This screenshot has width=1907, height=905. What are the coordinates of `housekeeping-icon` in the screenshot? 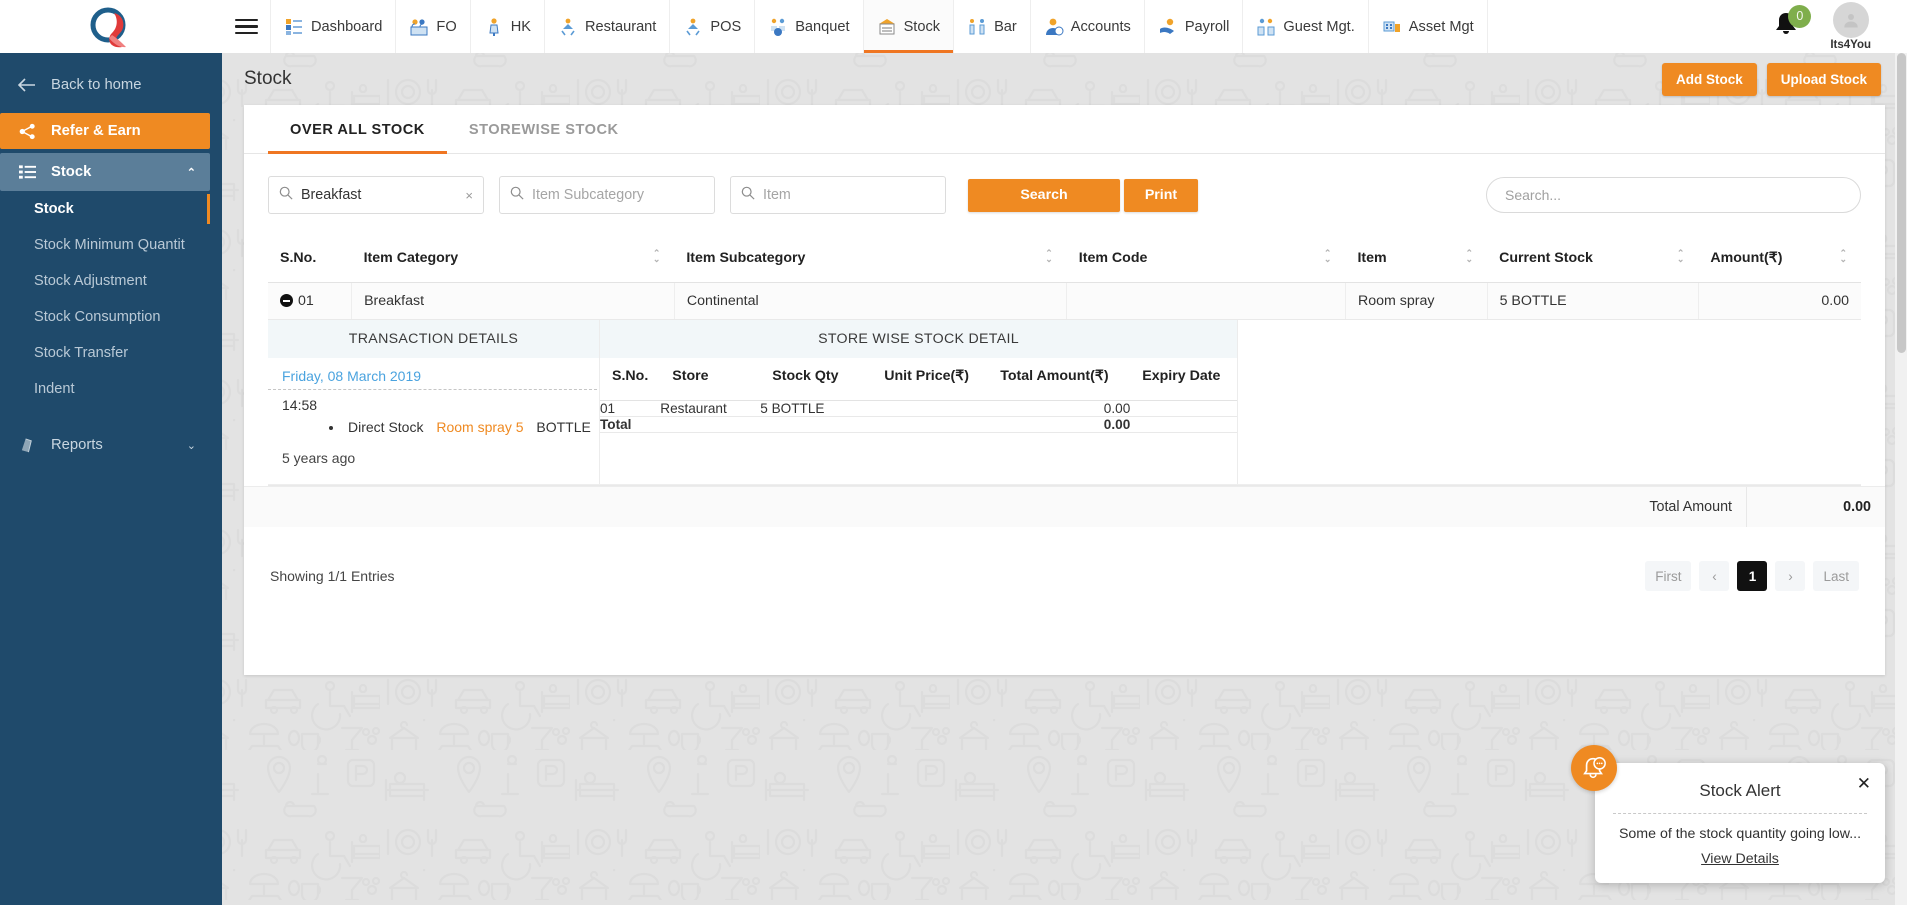 It's located at (494, 26).